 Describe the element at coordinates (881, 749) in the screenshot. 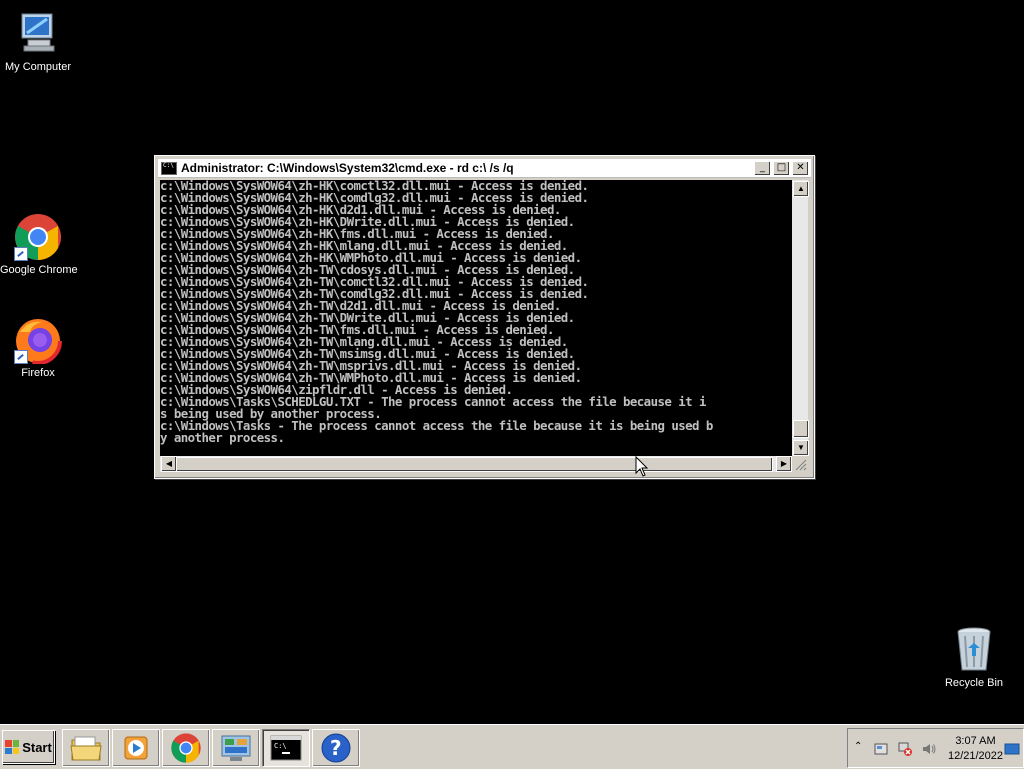

I see `action-center-icon` at that location.